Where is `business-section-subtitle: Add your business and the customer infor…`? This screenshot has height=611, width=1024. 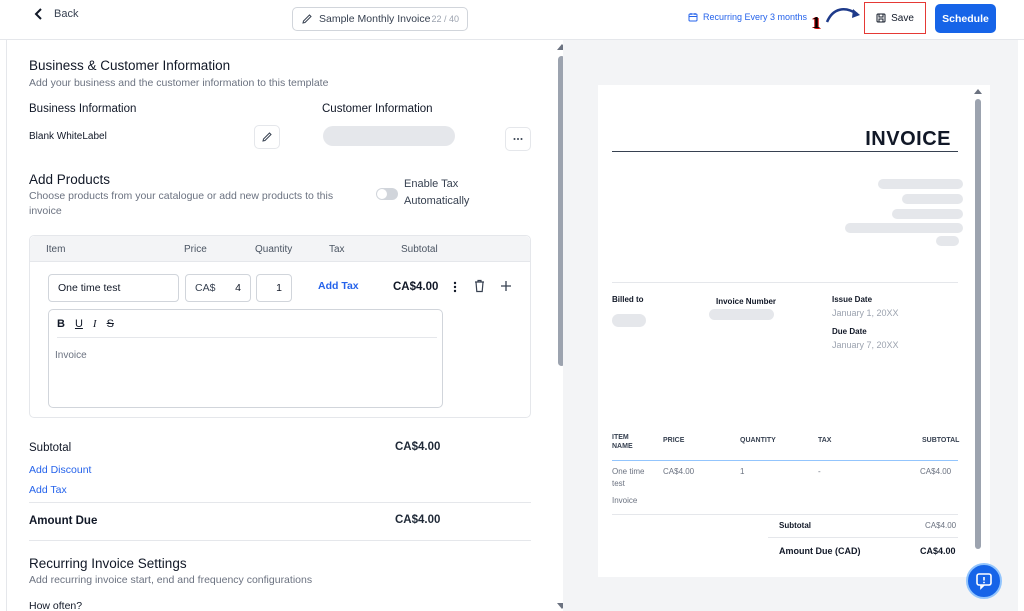
business-section-subtitle: Add your business and the customer infor… is located at coordinates (179, 83).